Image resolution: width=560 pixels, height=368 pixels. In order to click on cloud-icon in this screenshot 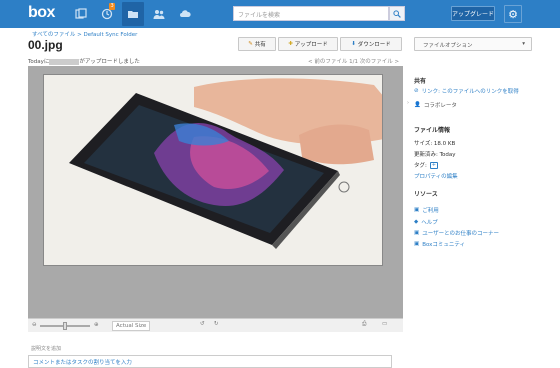, I will do `click(185, 13)`.